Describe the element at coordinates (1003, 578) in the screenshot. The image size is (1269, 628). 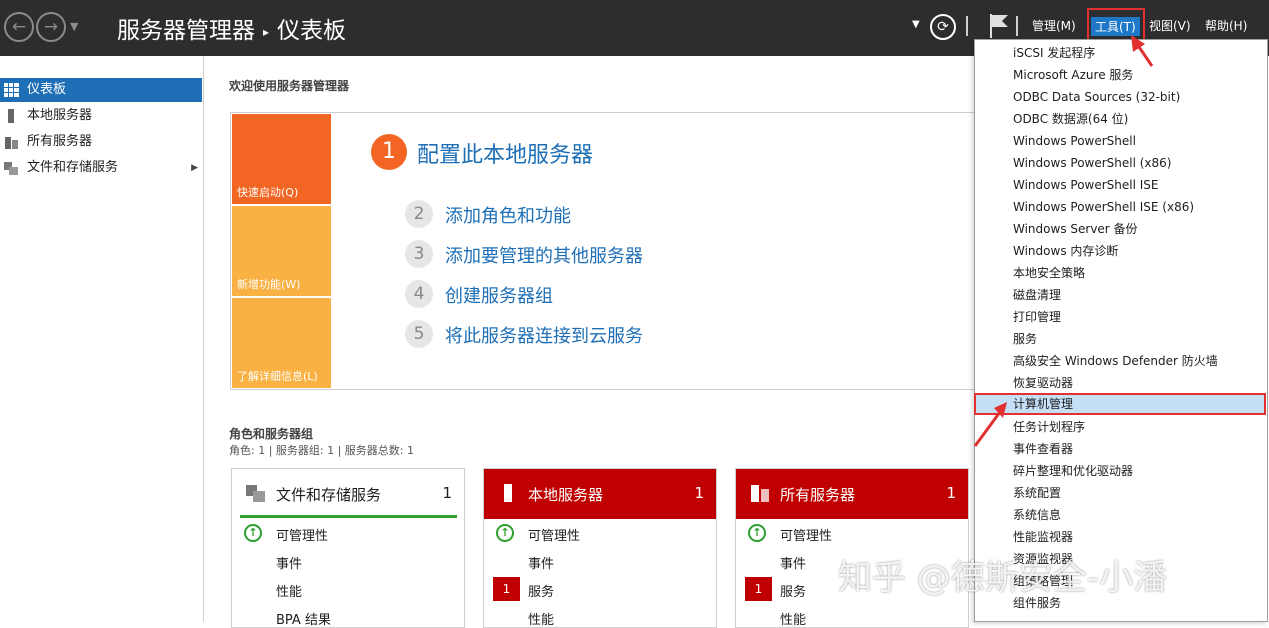
I see `watermark: 知乎 @德斯安全-小潘` at that location.